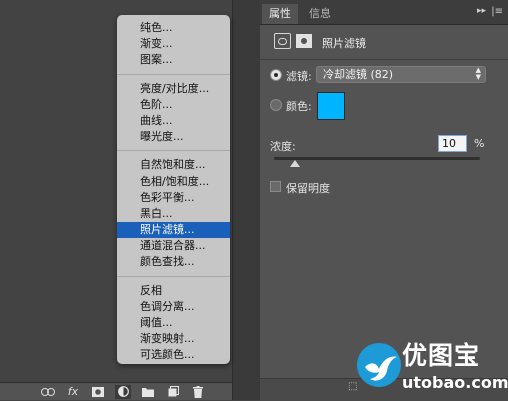 This screenshot has width=508, height=401. I want to click on density-label: 浓度:, so click(283, 146).